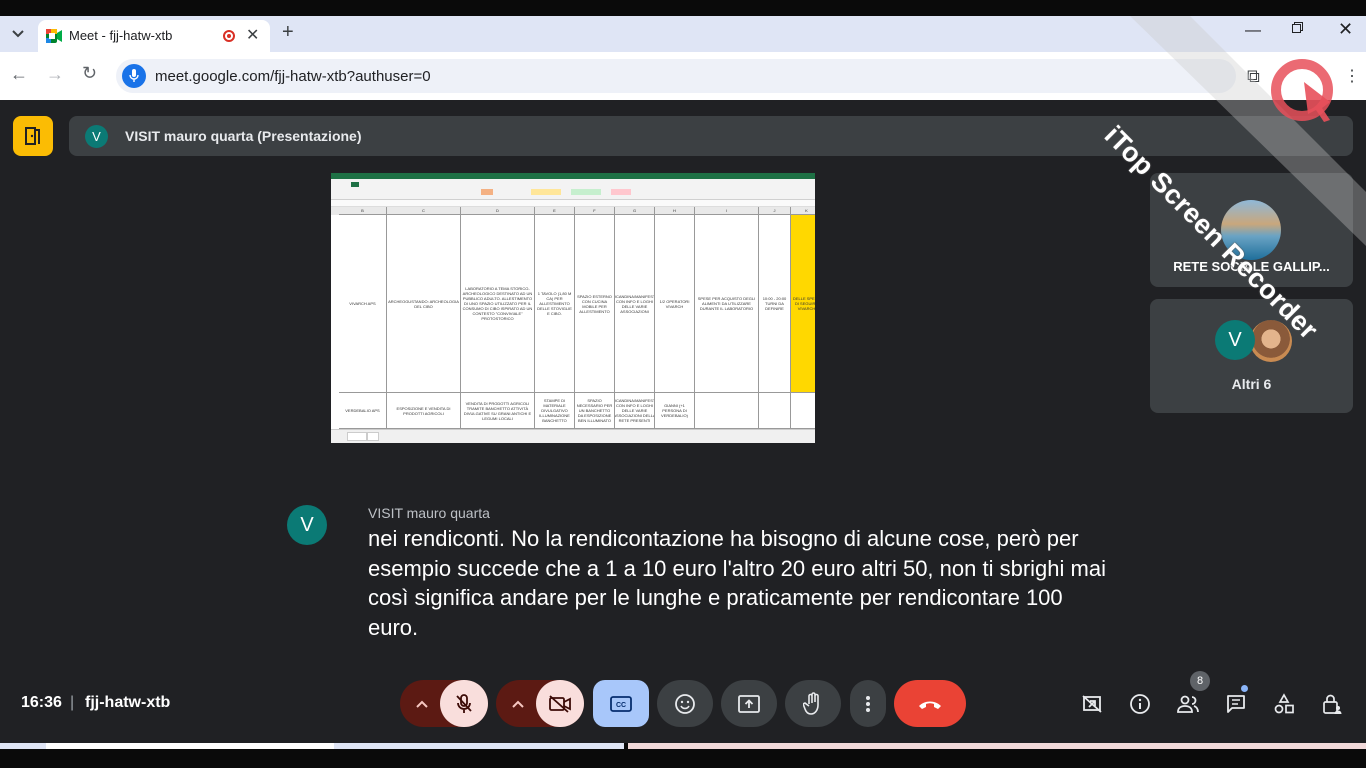 The width and height of the screenshot is (1366, 768). What do you see at coordinates (1235, 340) in the screenshot?
I see `participant-avatar: V` at bounding box center [1235, 340].